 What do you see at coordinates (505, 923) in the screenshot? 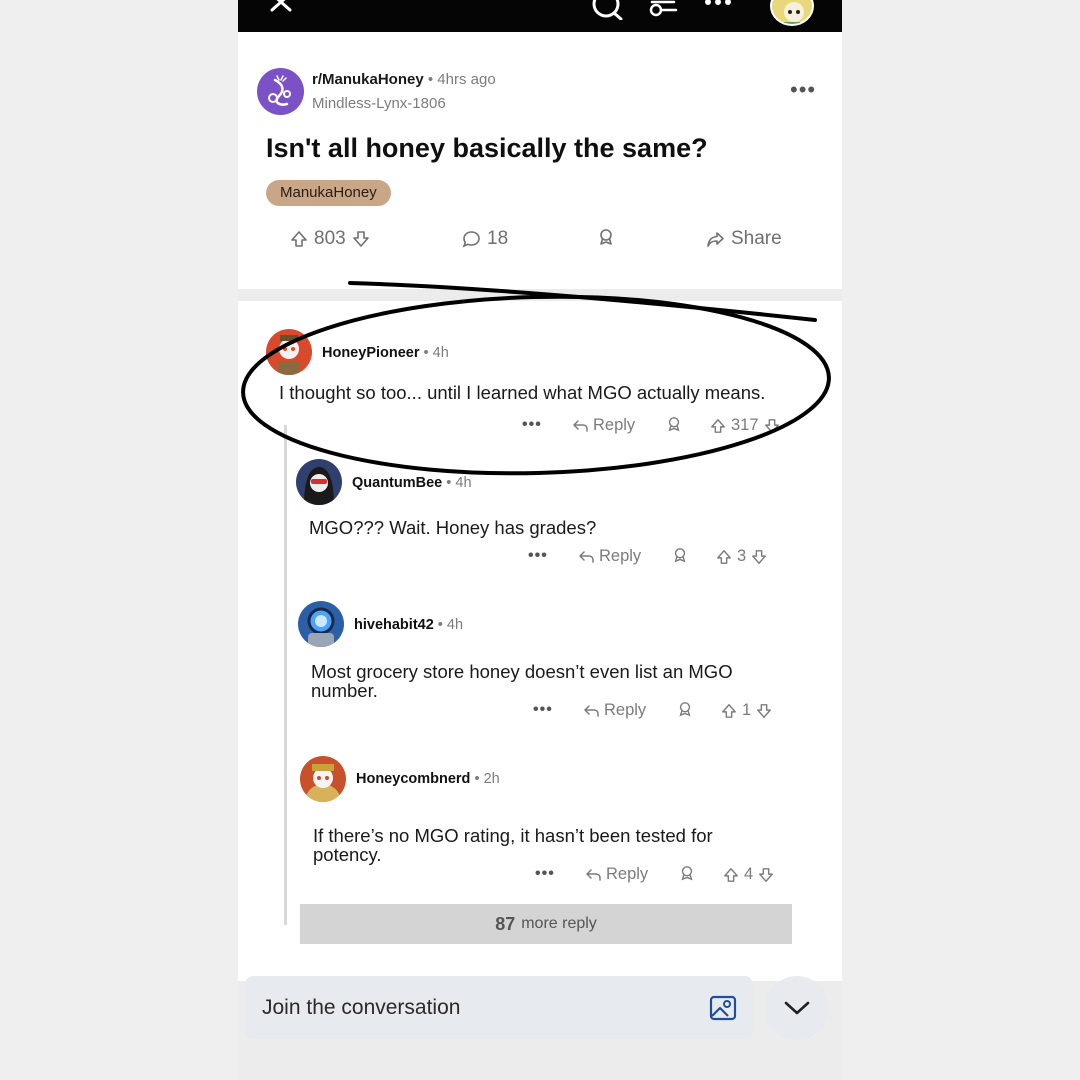
I see `more-replies-count: 87` at bounding box center [505, 923].